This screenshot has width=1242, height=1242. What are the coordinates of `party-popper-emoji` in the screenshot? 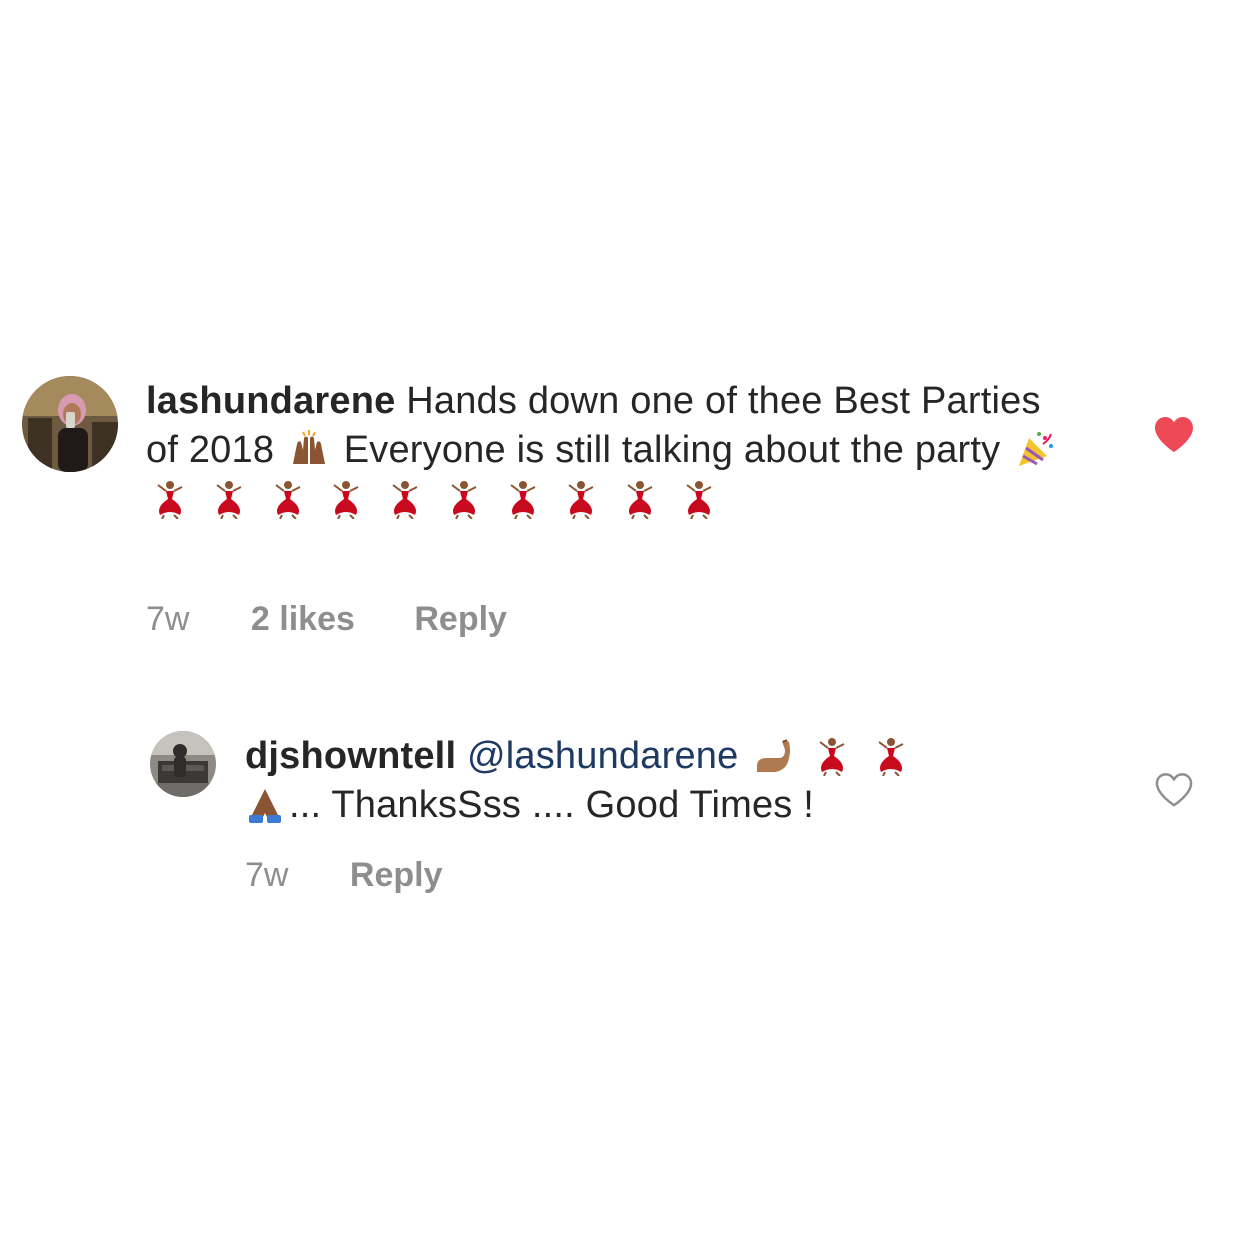 It's located at (1035, 450).